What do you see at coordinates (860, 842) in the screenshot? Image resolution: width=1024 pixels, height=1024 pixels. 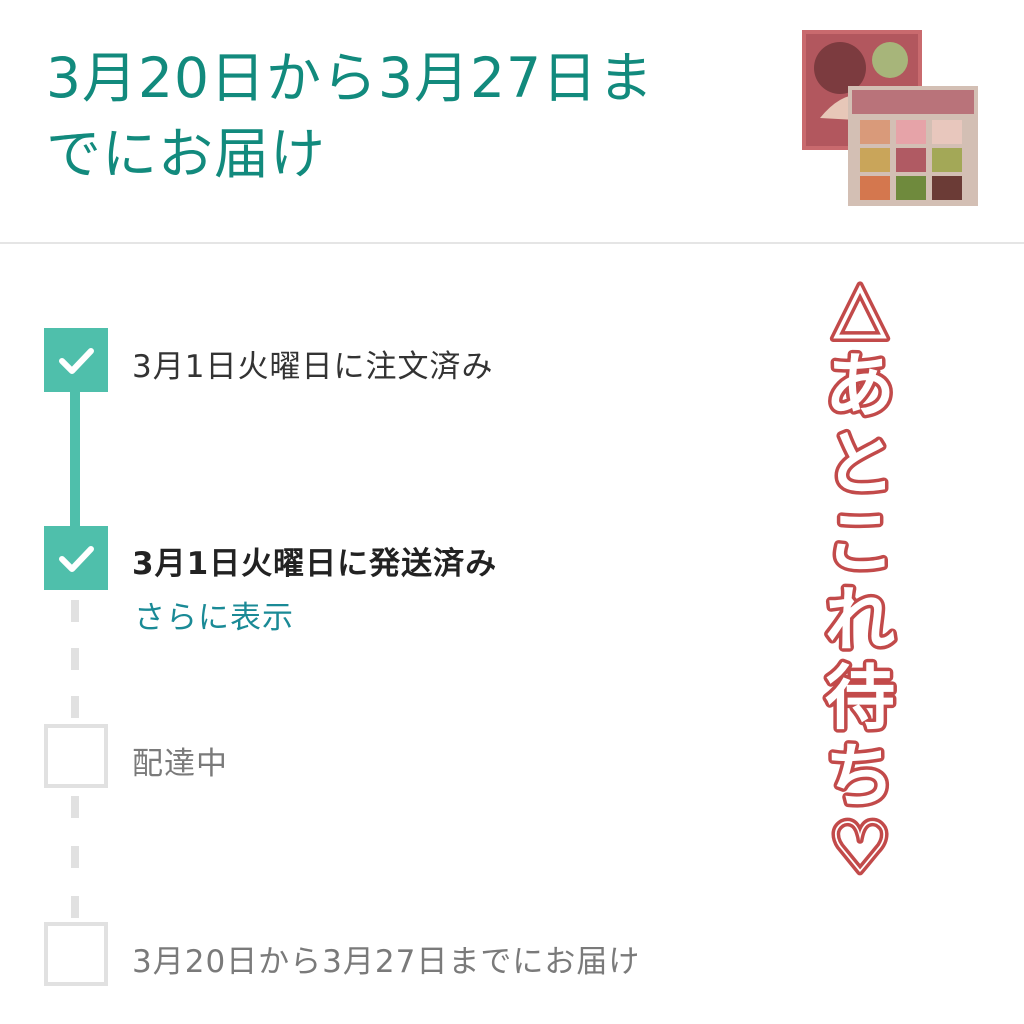 I see `overlay-char: ♡` at bounding box center [860, 842].